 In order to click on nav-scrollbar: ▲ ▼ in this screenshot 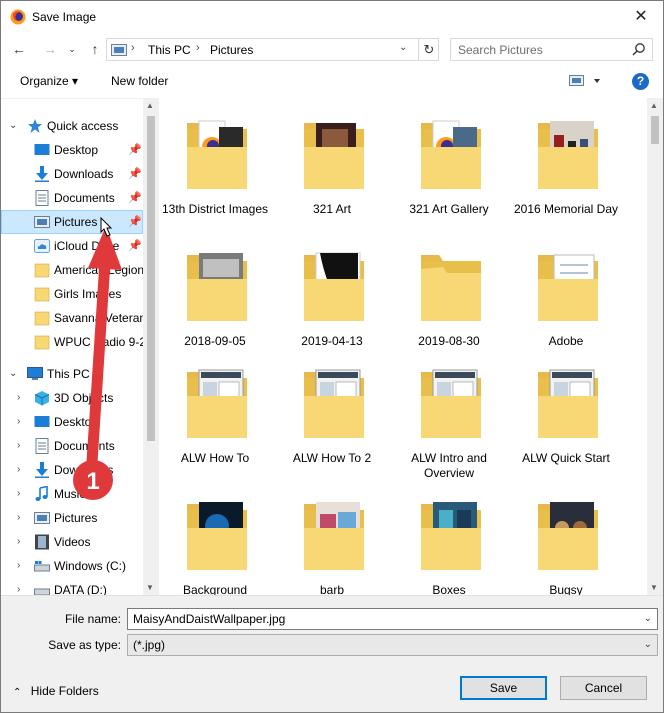, I will do `click(151, 346)`.